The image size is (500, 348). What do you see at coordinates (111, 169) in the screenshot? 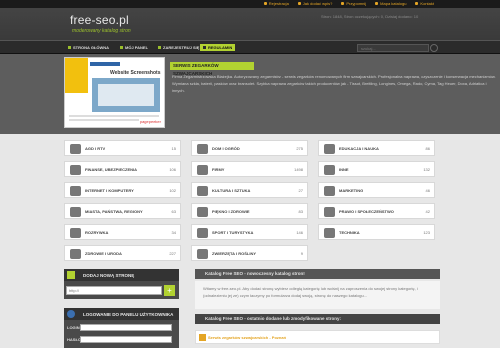
I see `category-label: FINANSE, UBEZPIECZENIA` at bounding box center [111, 169].